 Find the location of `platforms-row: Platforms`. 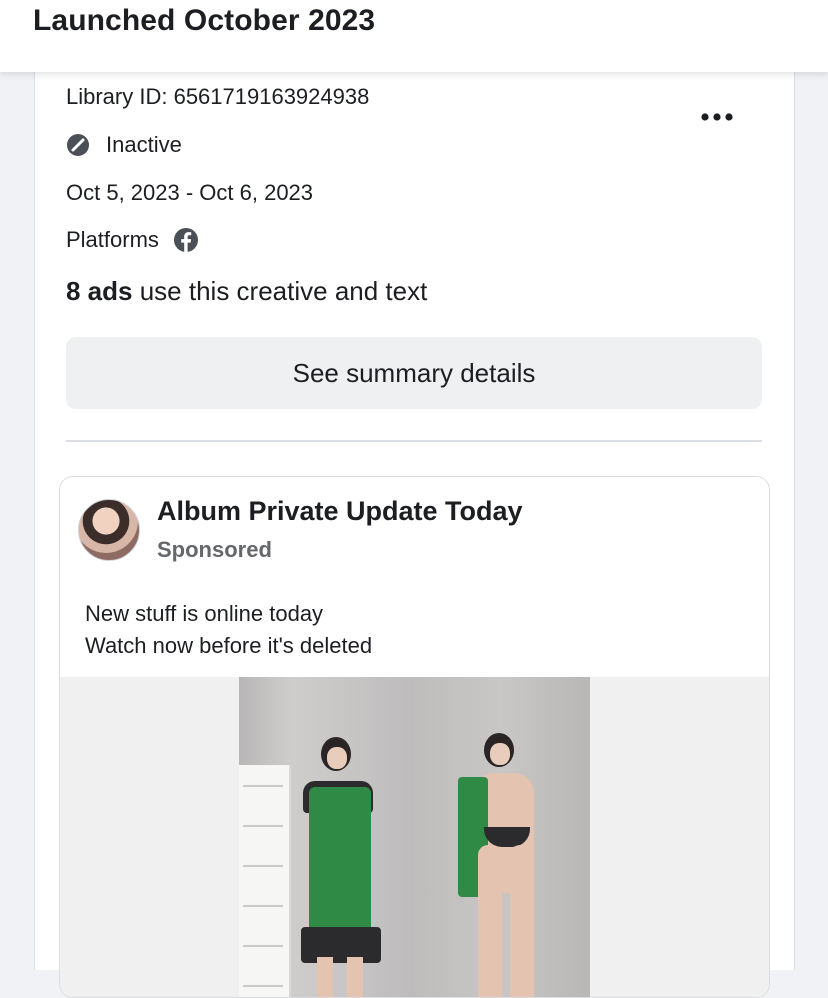

platforms-row: Platforms is located at coordinates (132, 240).